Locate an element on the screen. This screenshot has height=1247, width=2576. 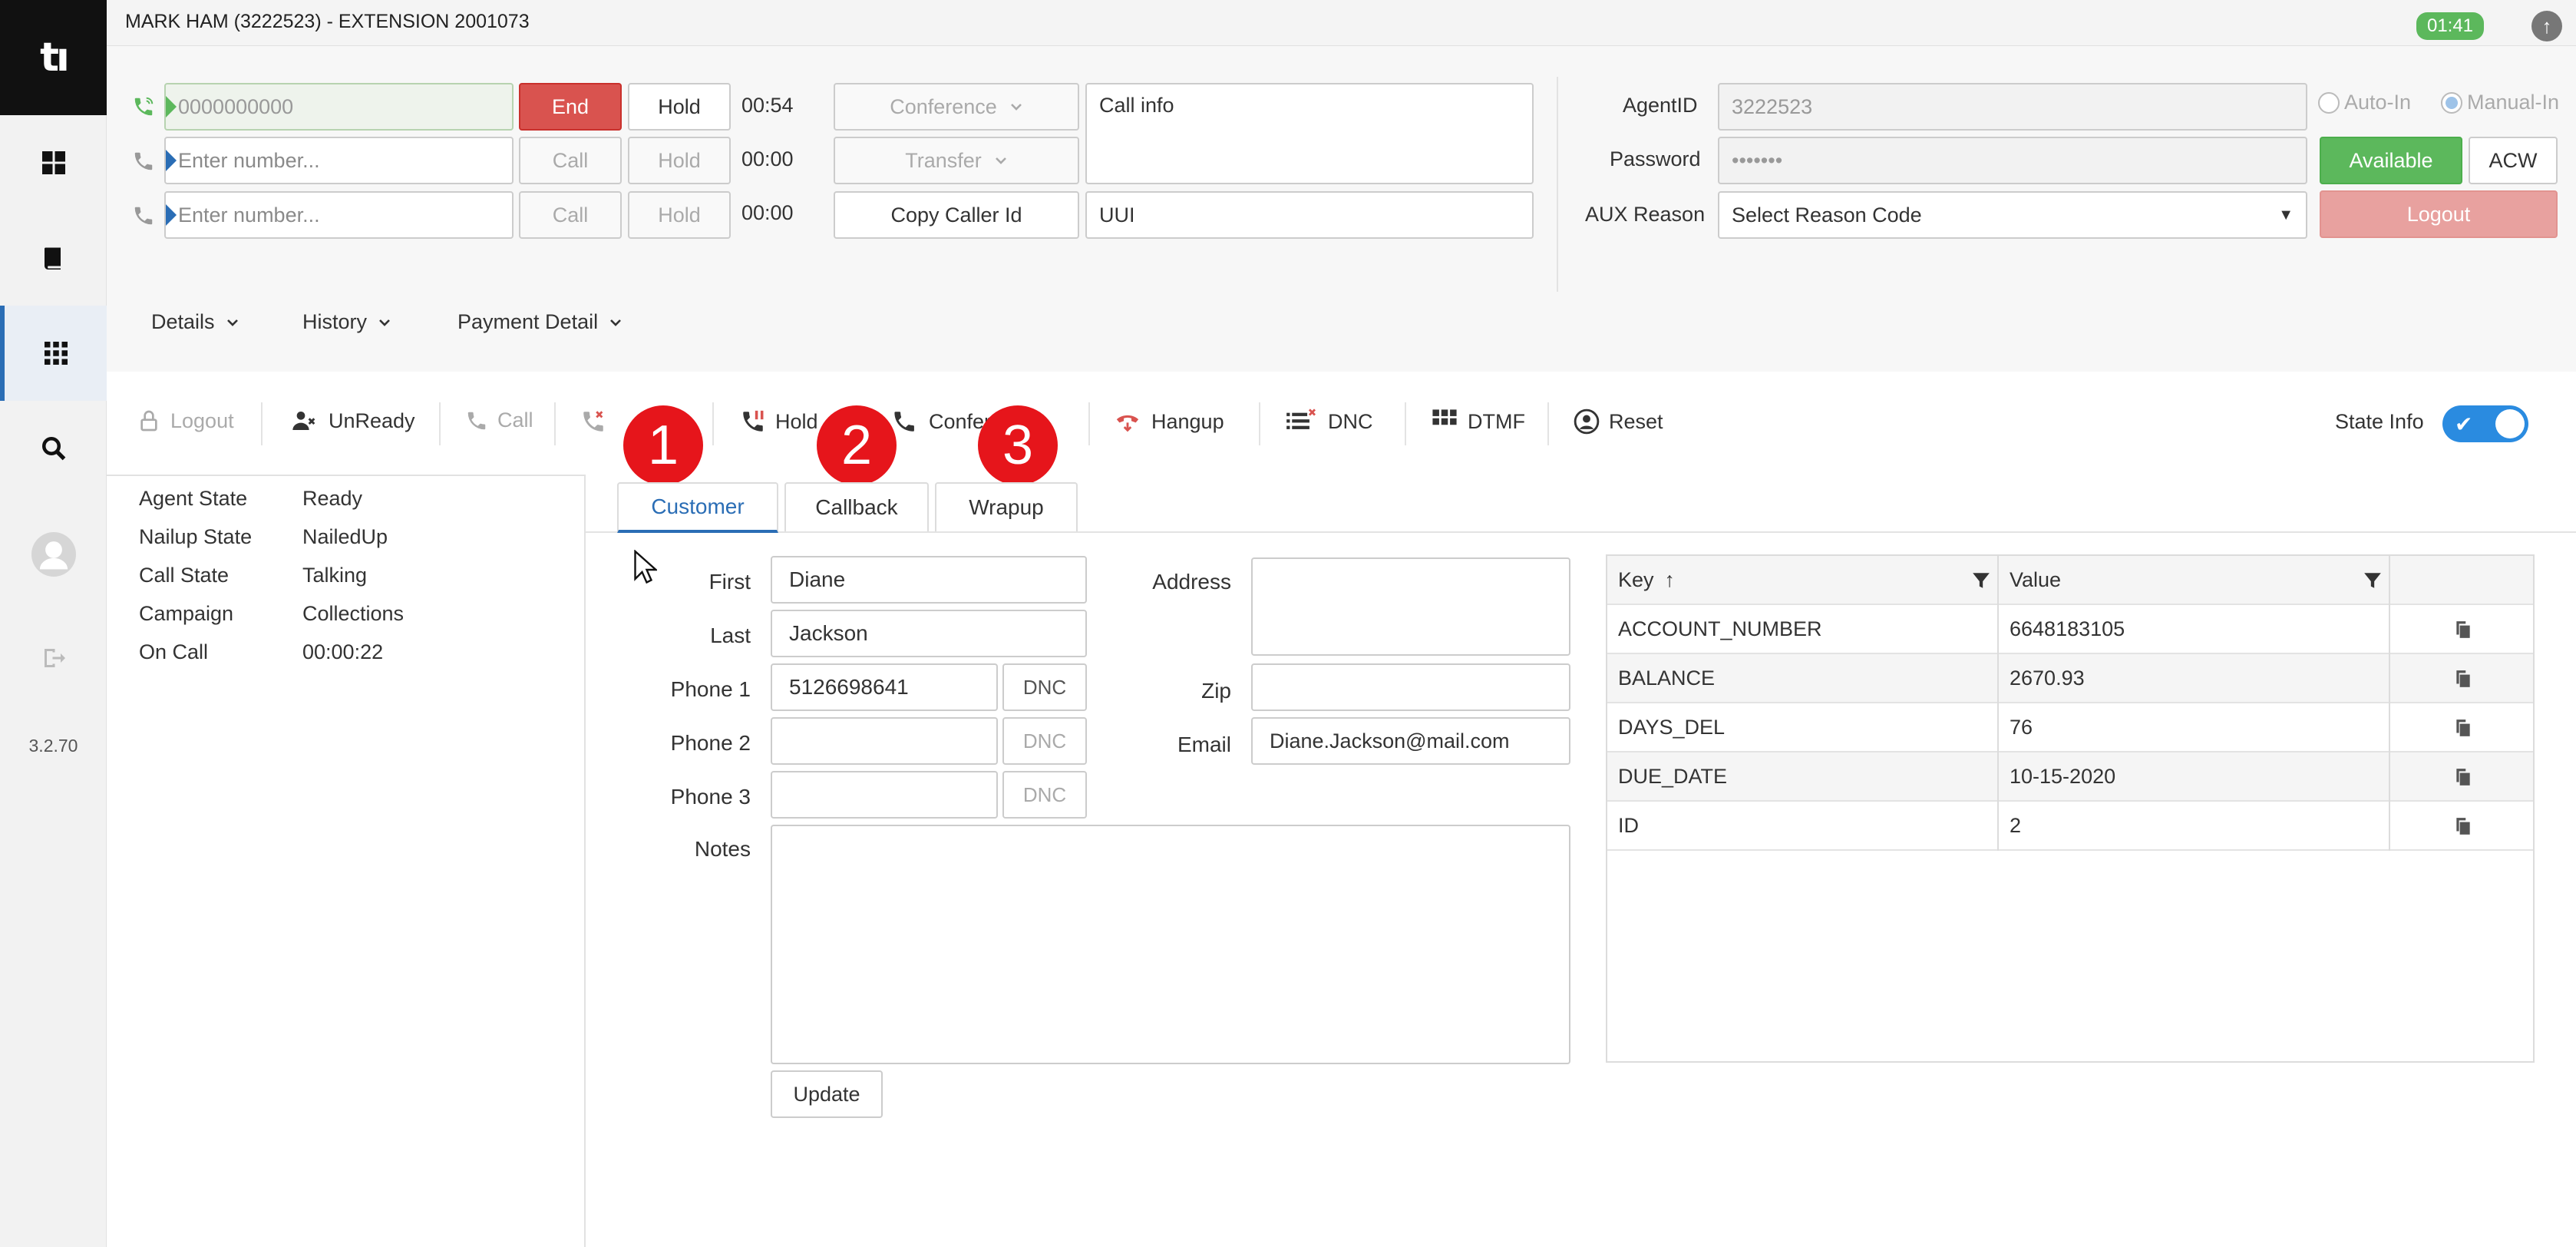
copy-caller-id-button: Copy Caller Id is located at coordinates (956, 215).